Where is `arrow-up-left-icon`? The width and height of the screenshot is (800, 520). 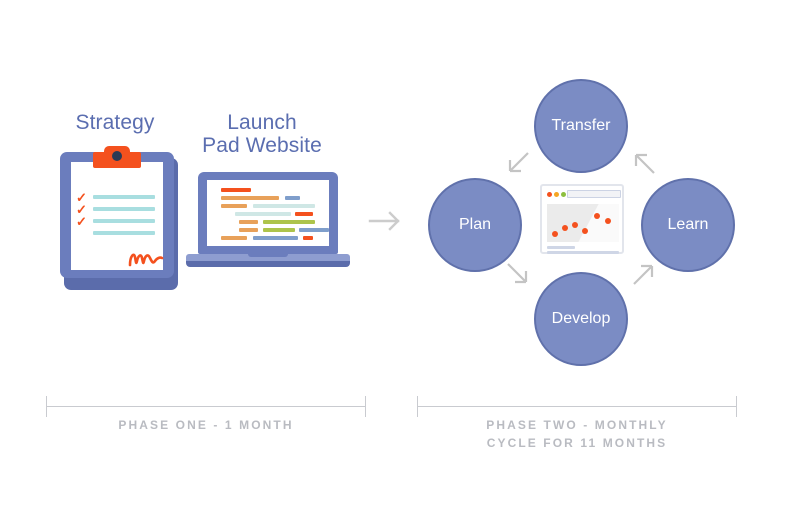 arrow-up-left-icon is located at coordinates (644, 163).